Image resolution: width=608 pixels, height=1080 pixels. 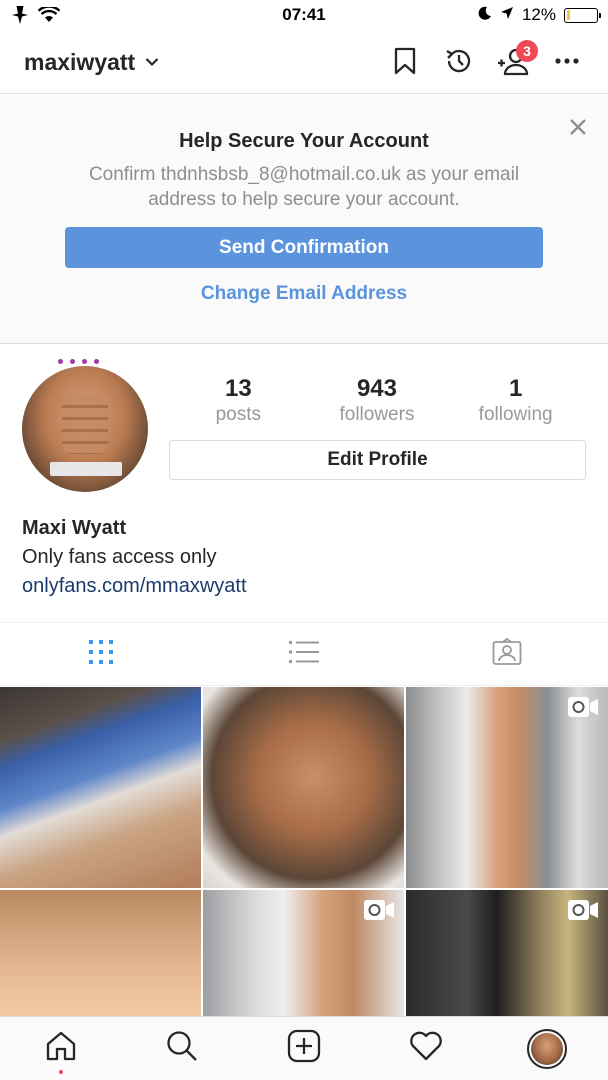 I want to click on profile-link: onlyfans.com/mmaxwyatt, so click(x=134, y=586).